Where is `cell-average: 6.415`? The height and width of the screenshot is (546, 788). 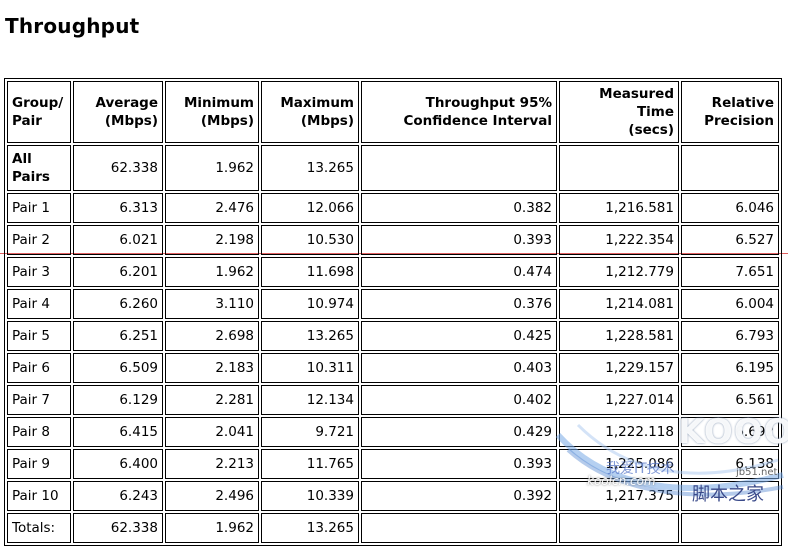
cell-average: 6.415 is located at coordinates (118, 432).